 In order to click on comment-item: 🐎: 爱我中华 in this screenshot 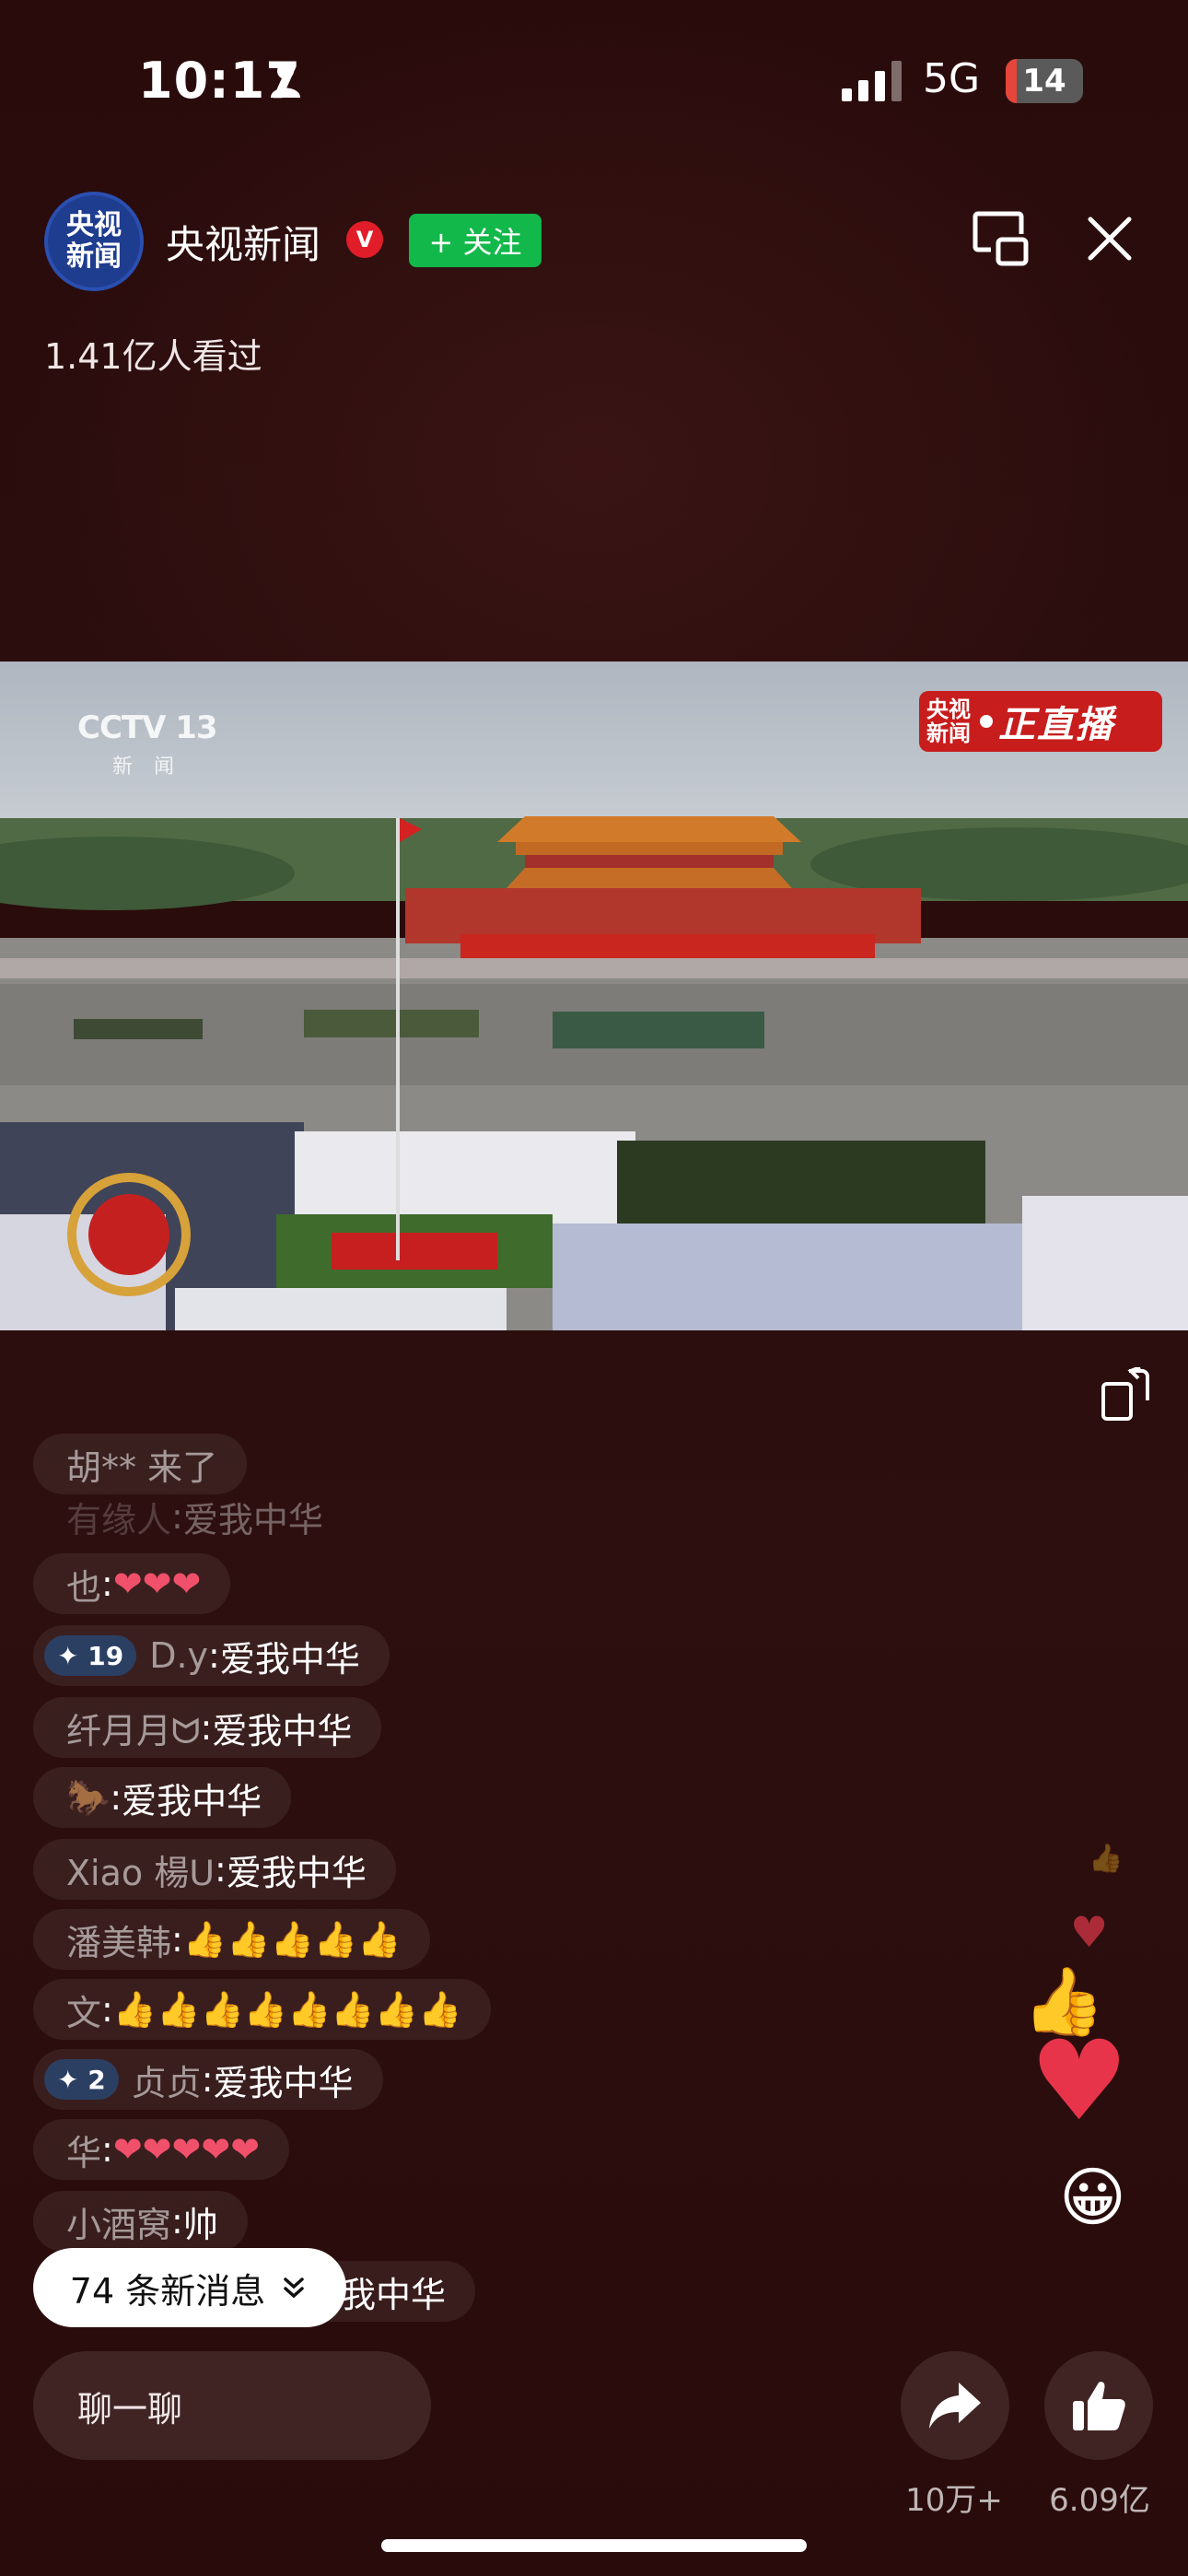, I will do `click(162, 1797)`.